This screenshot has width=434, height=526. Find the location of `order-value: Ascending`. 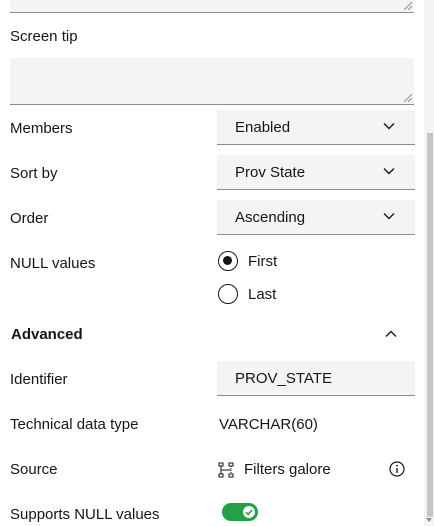

order-value: Ascending is located at coordinates (270, 217).